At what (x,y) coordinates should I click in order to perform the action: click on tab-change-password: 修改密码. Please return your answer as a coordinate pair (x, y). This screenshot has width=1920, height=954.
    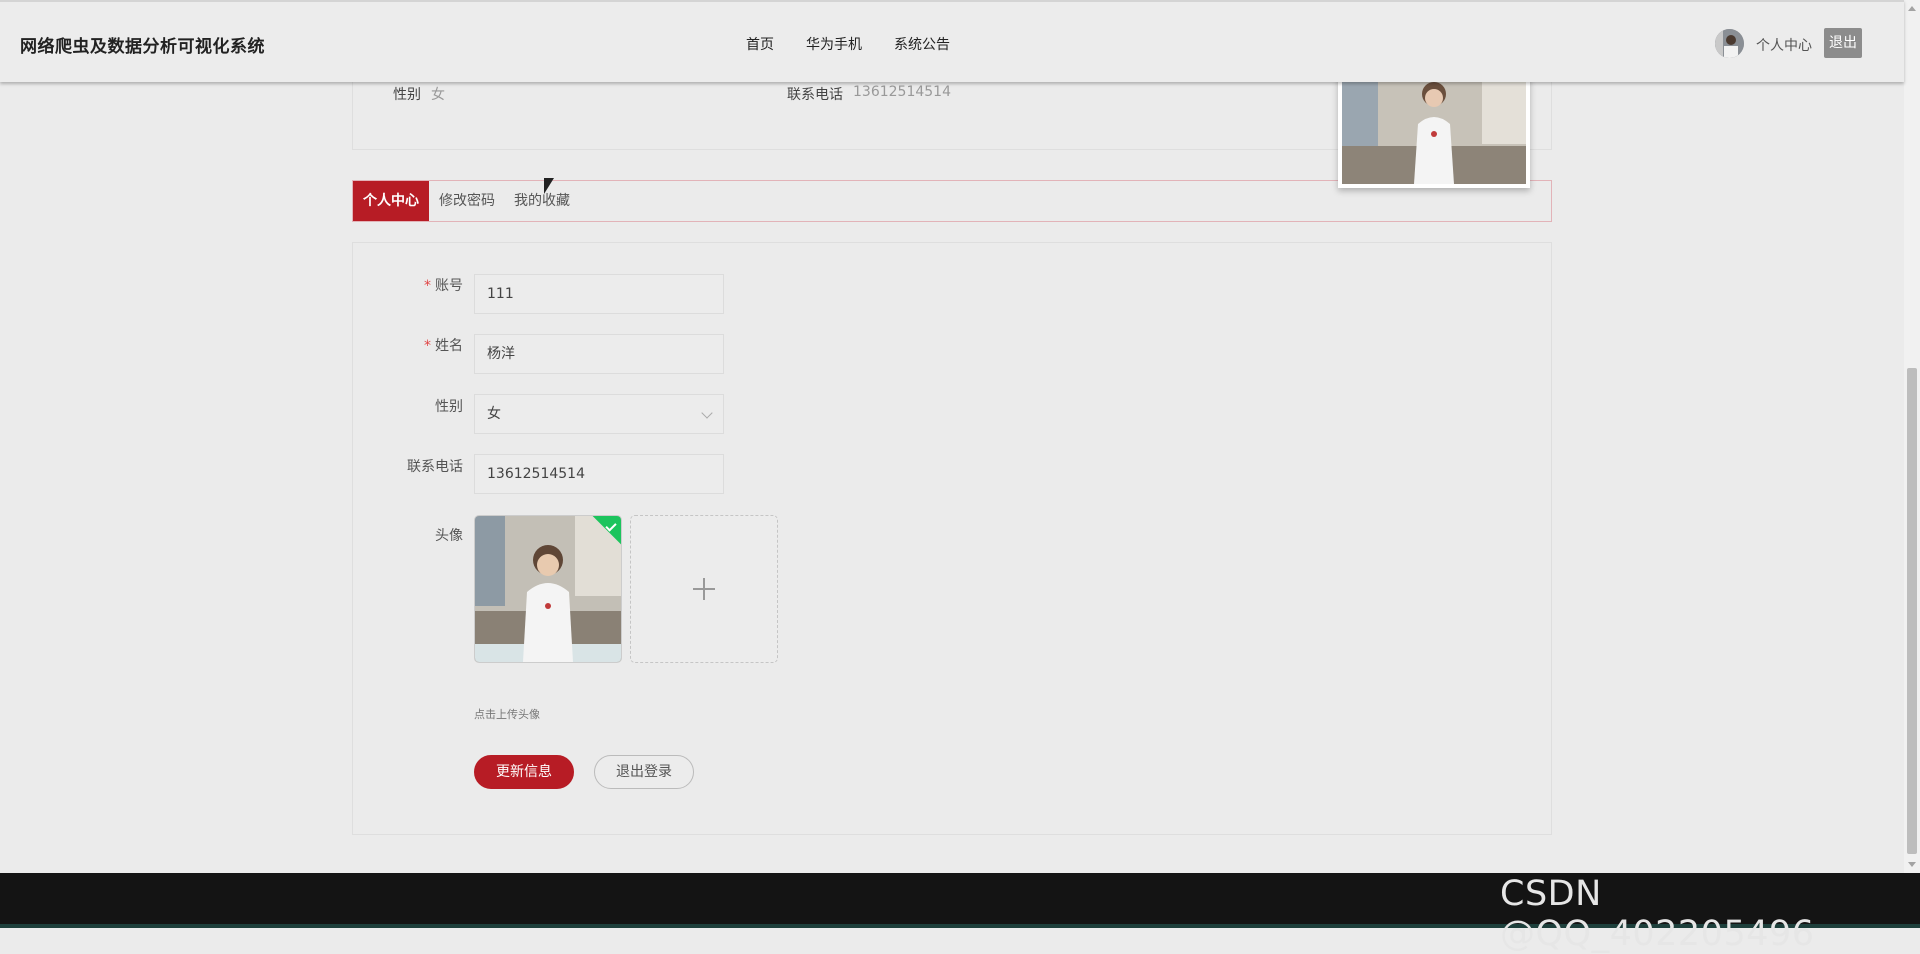
    Looking at the image, I should click on (467, 201).